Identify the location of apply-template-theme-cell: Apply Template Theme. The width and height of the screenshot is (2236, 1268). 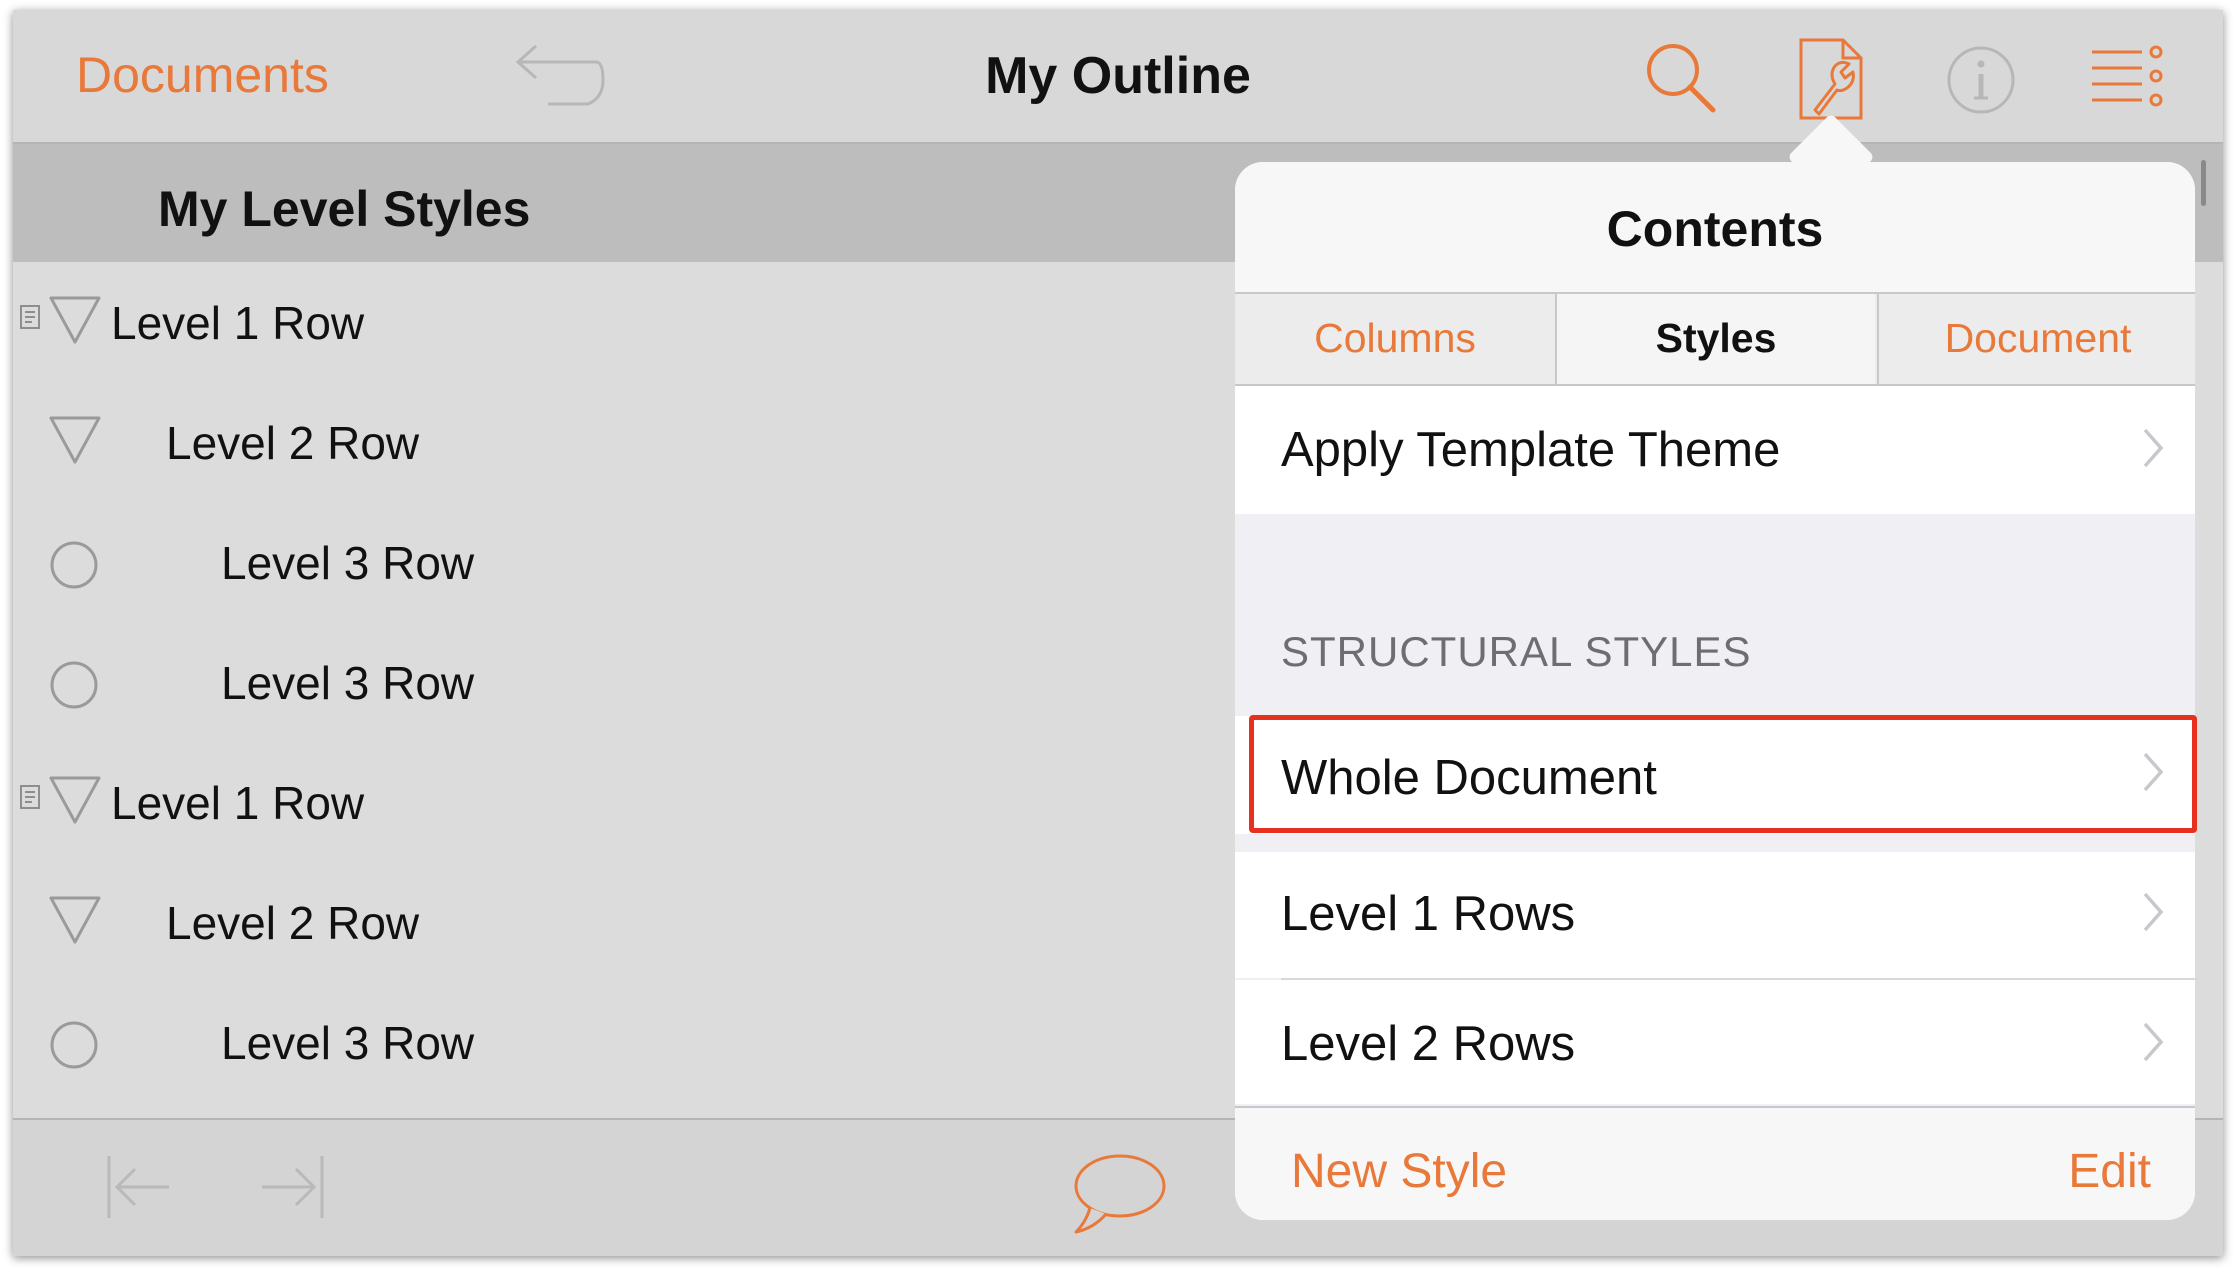
(1715, 450).